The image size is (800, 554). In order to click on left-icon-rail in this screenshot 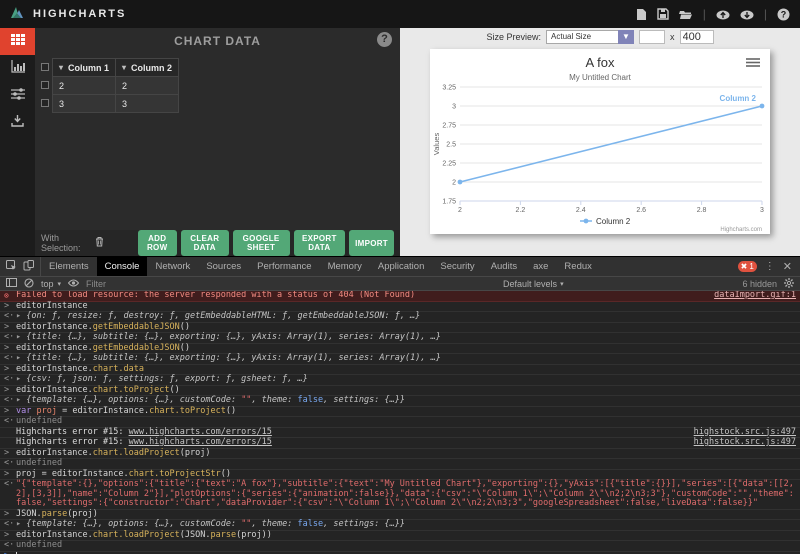, I will do `click(17, 142)`.